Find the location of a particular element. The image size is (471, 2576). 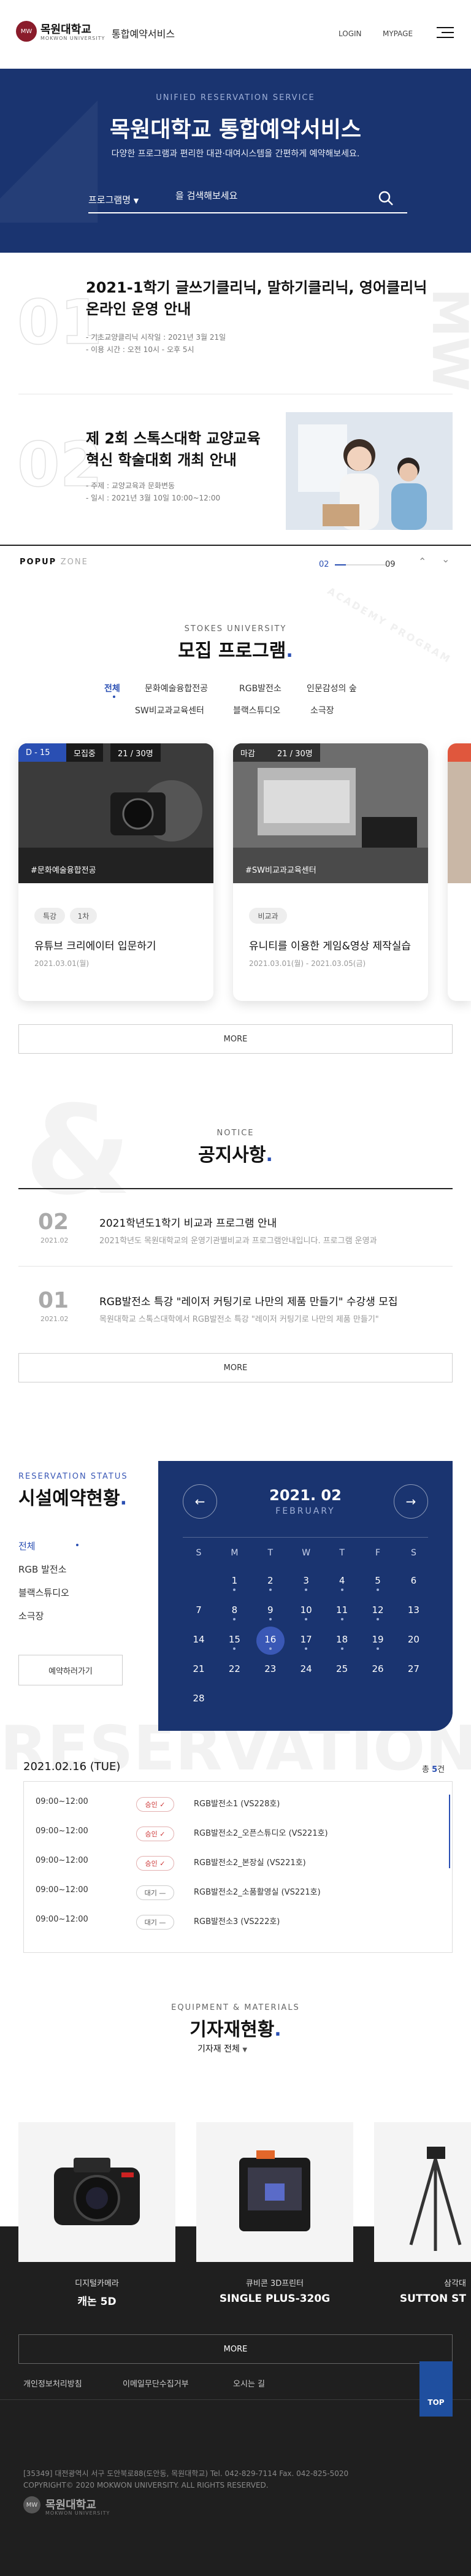

equipment-filter-select: 기자재 전체 ▼ is located at coordinates (222, 2048).